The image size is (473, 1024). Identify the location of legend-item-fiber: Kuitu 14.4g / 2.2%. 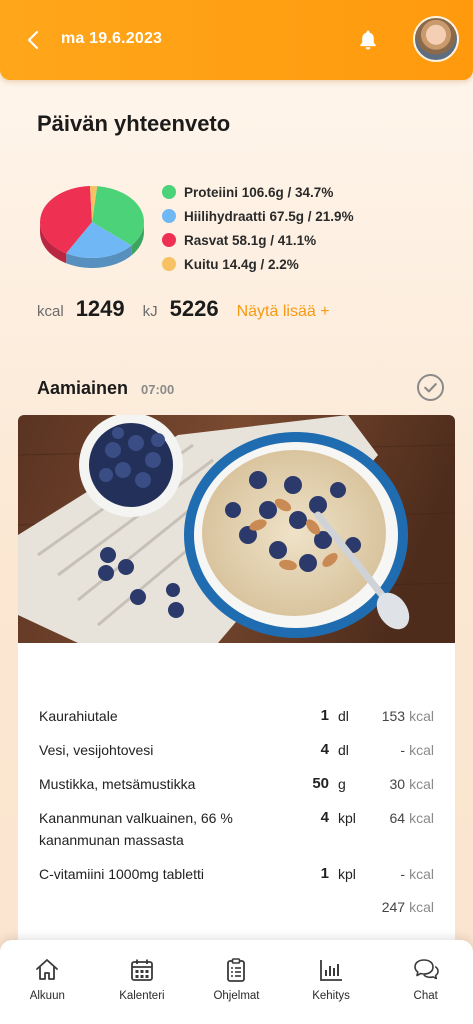
(258, 264).